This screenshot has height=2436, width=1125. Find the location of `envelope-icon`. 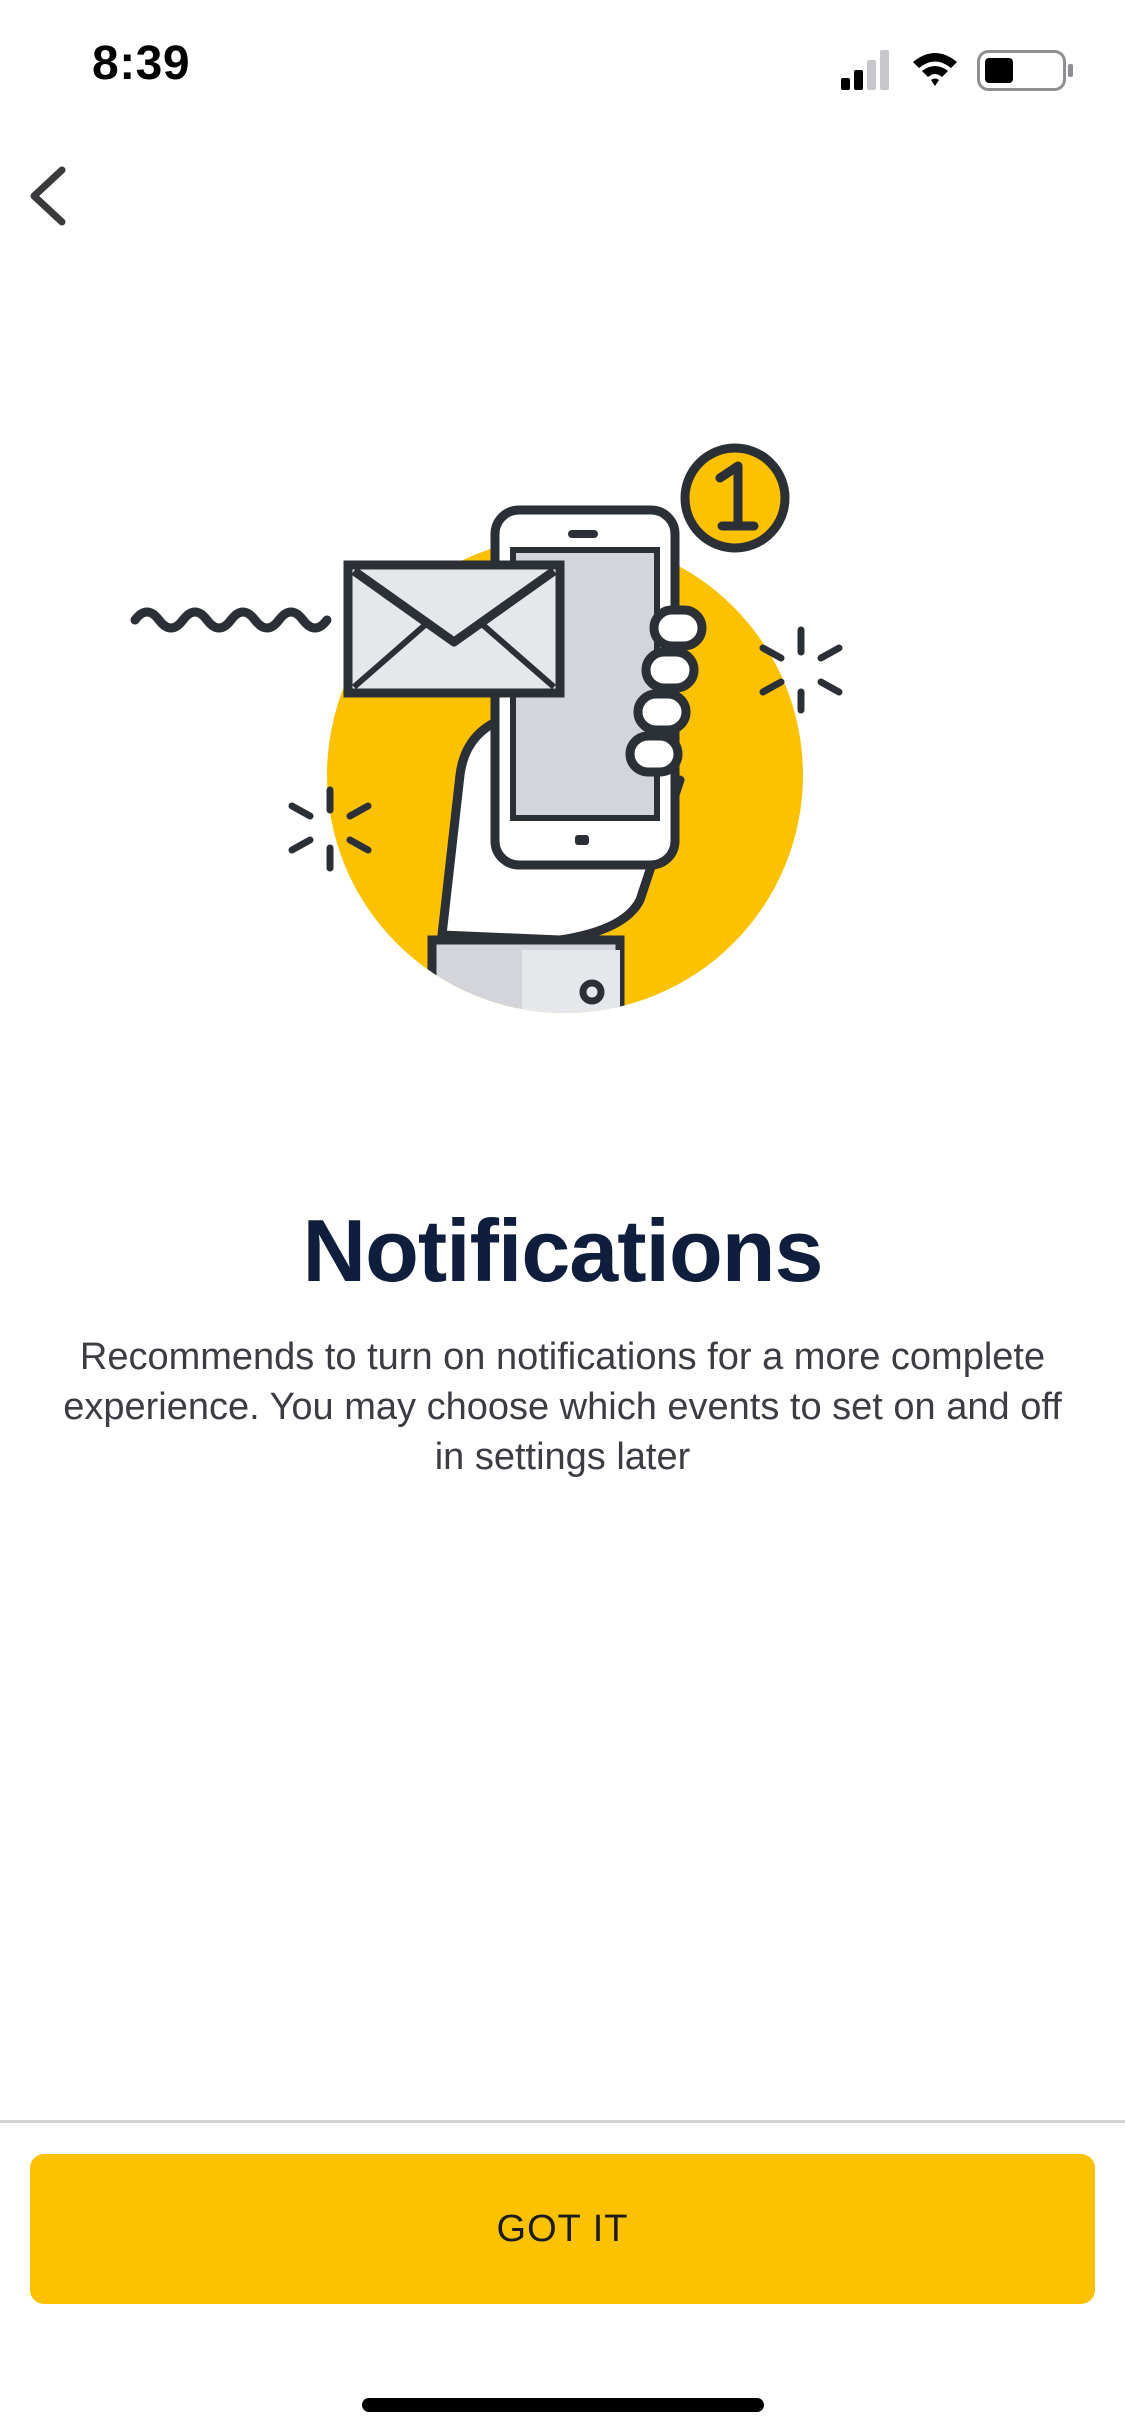

envelope-icon is located at coordinates (454, 629).